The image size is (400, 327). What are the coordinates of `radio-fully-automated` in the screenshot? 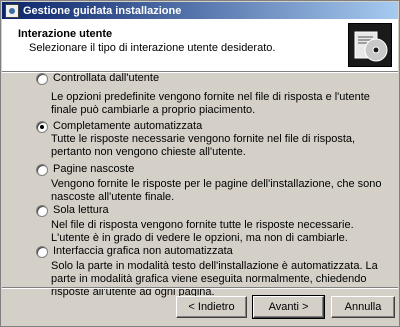 It's located at (42, 127).